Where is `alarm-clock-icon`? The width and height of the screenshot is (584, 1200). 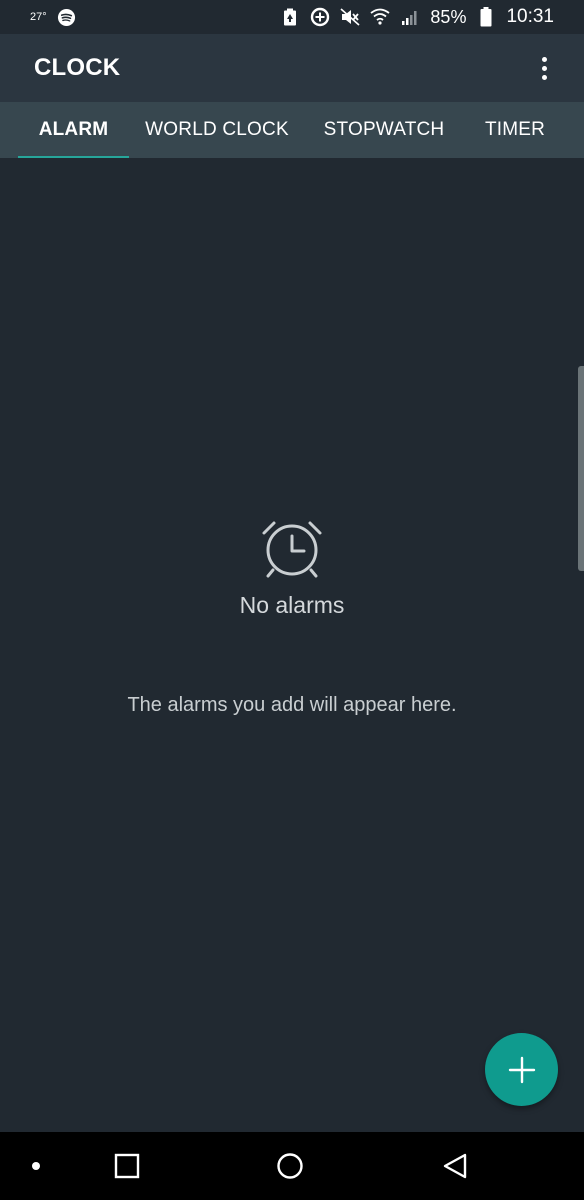
alarm-clock-icon is located at coordinates (292, 550).